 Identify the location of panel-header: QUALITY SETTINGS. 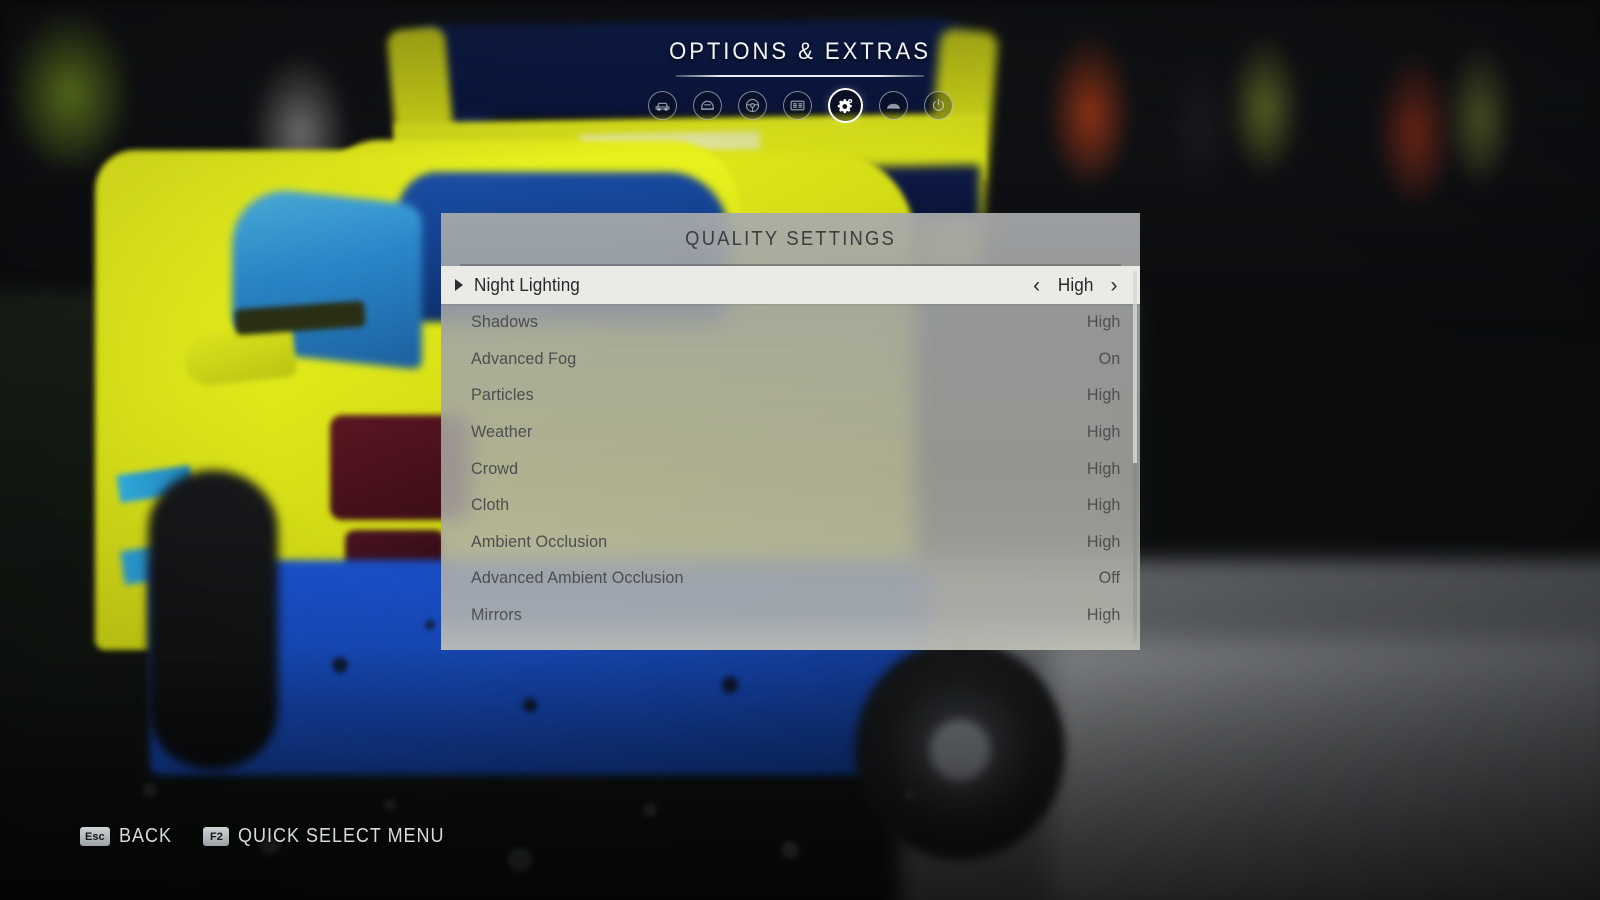
(790, 239).